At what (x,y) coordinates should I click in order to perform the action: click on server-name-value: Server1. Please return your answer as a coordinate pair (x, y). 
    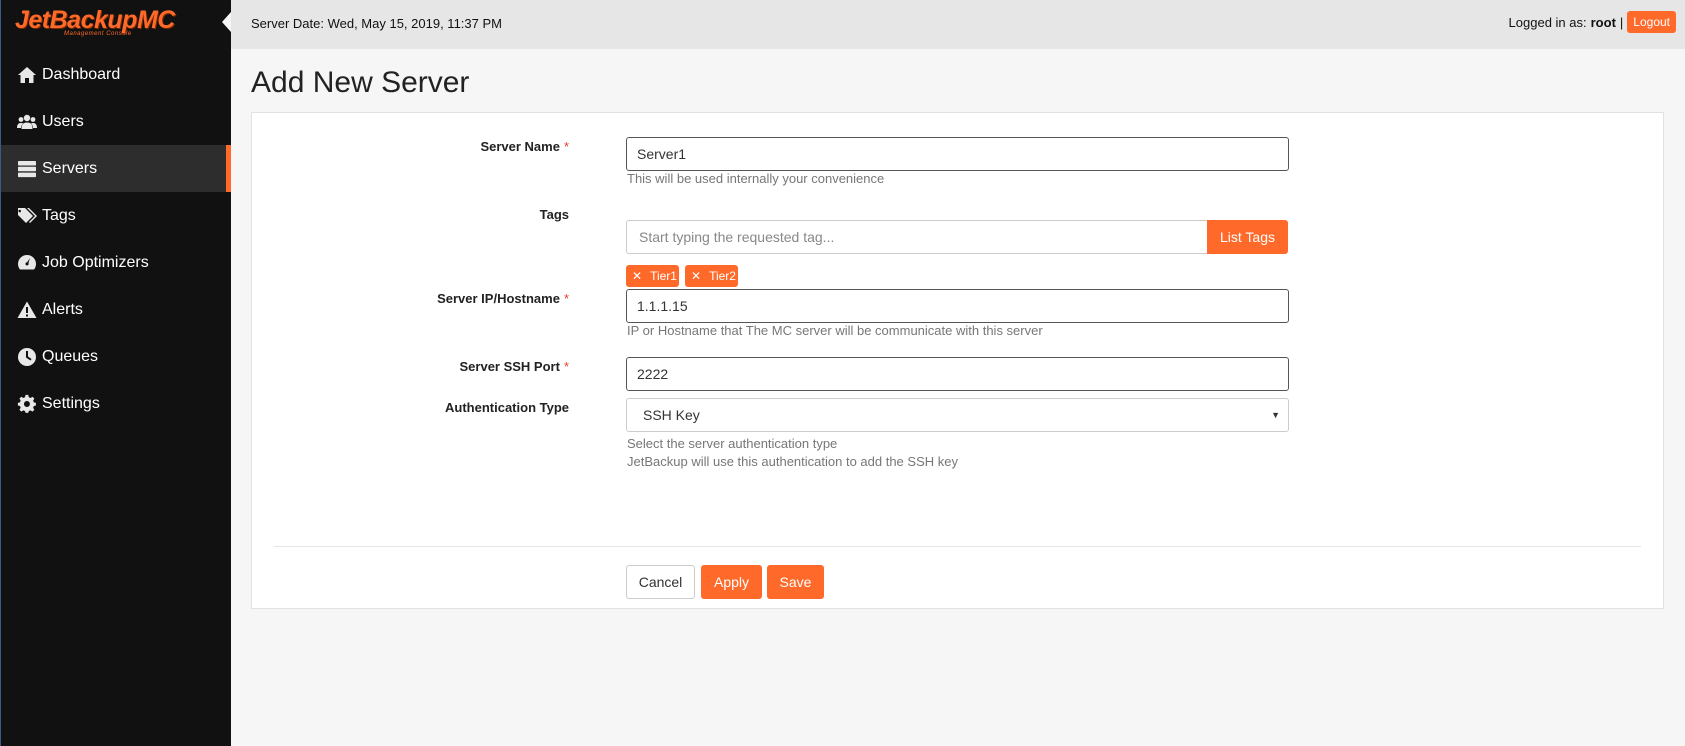
    Looking at the image, I should click on (662, 154).